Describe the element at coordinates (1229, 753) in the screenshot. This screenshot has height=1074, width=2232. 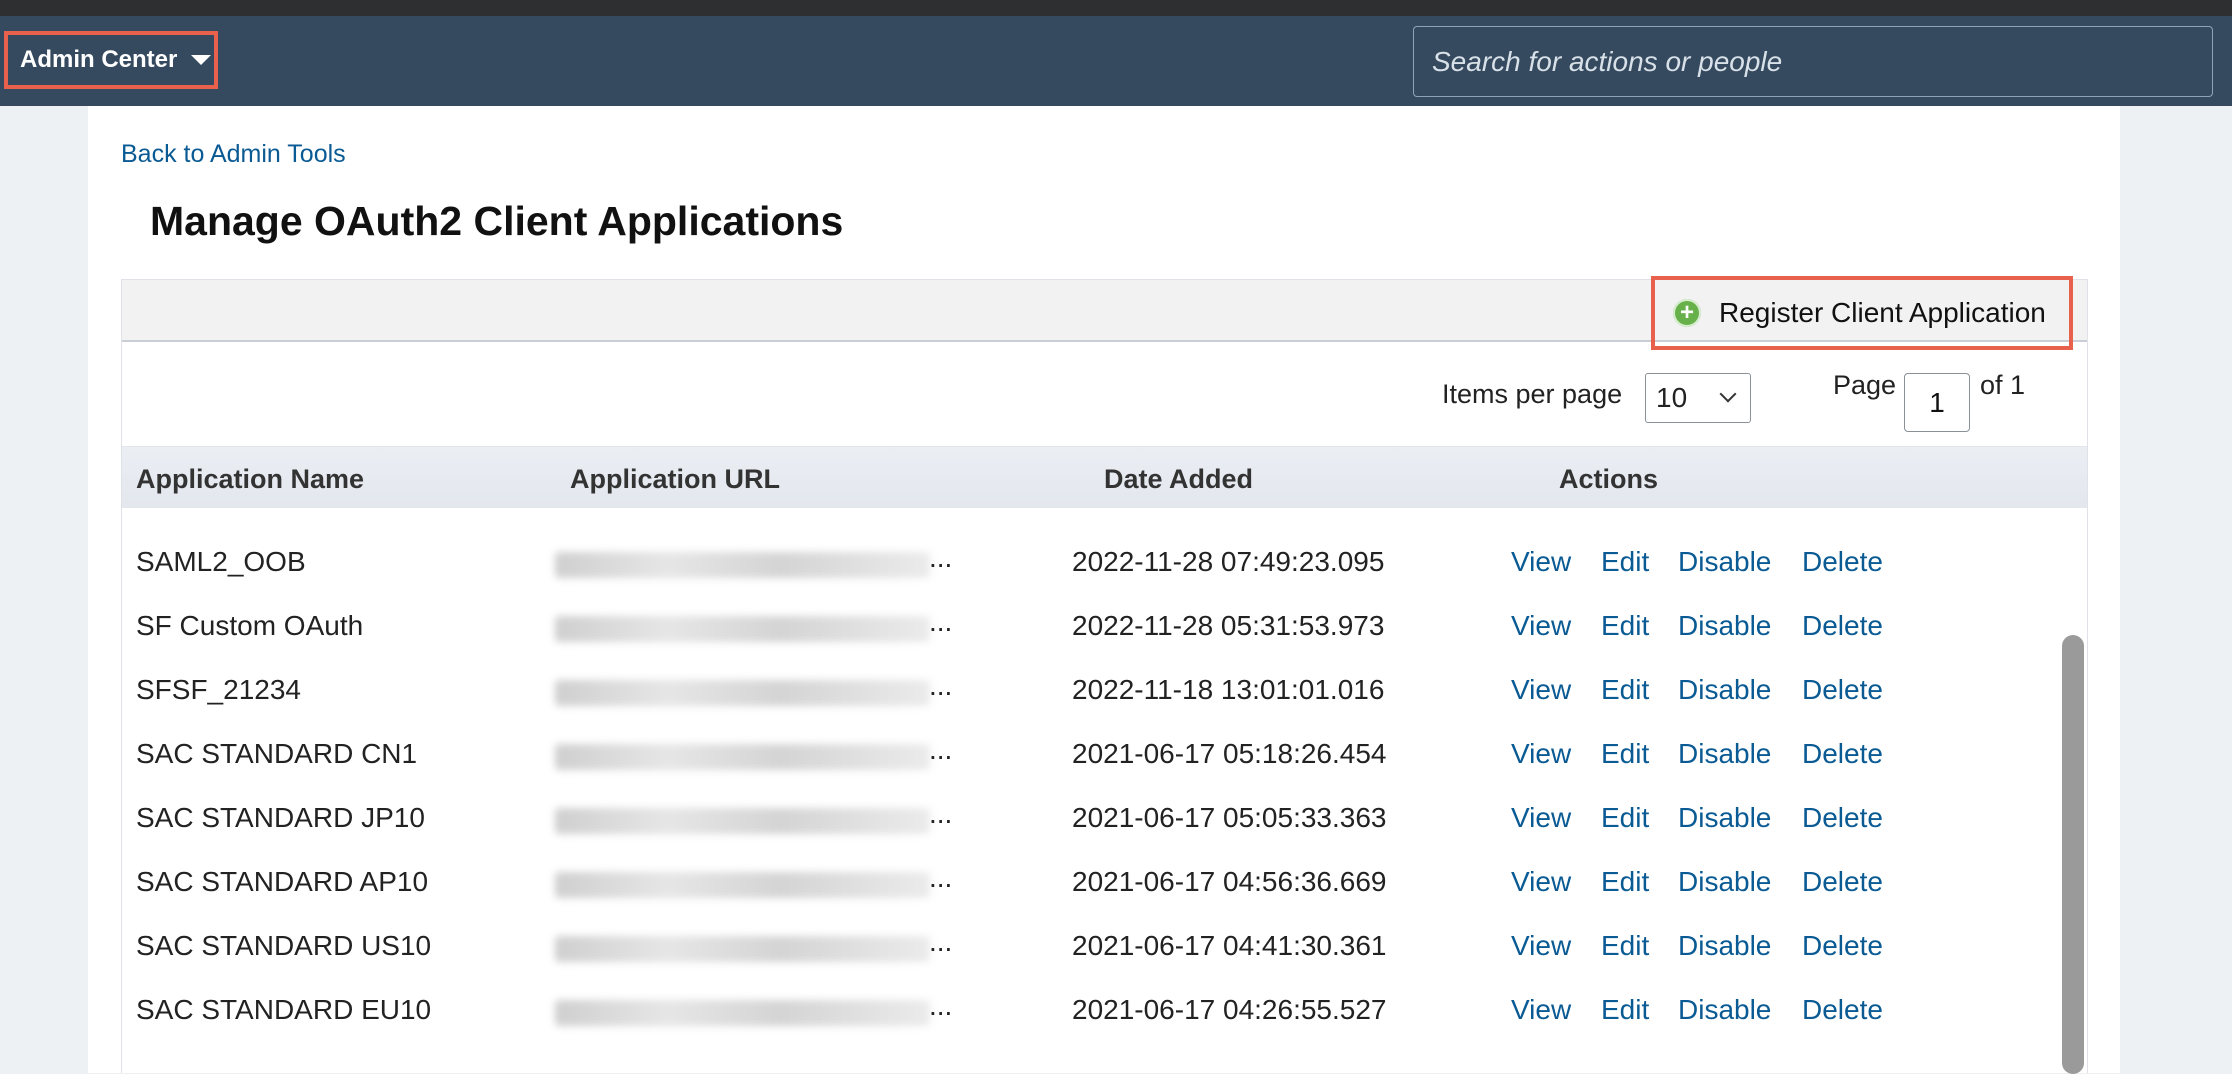
I see `date-added-cell: 2021-06-17 05:18:26.454` at that location.